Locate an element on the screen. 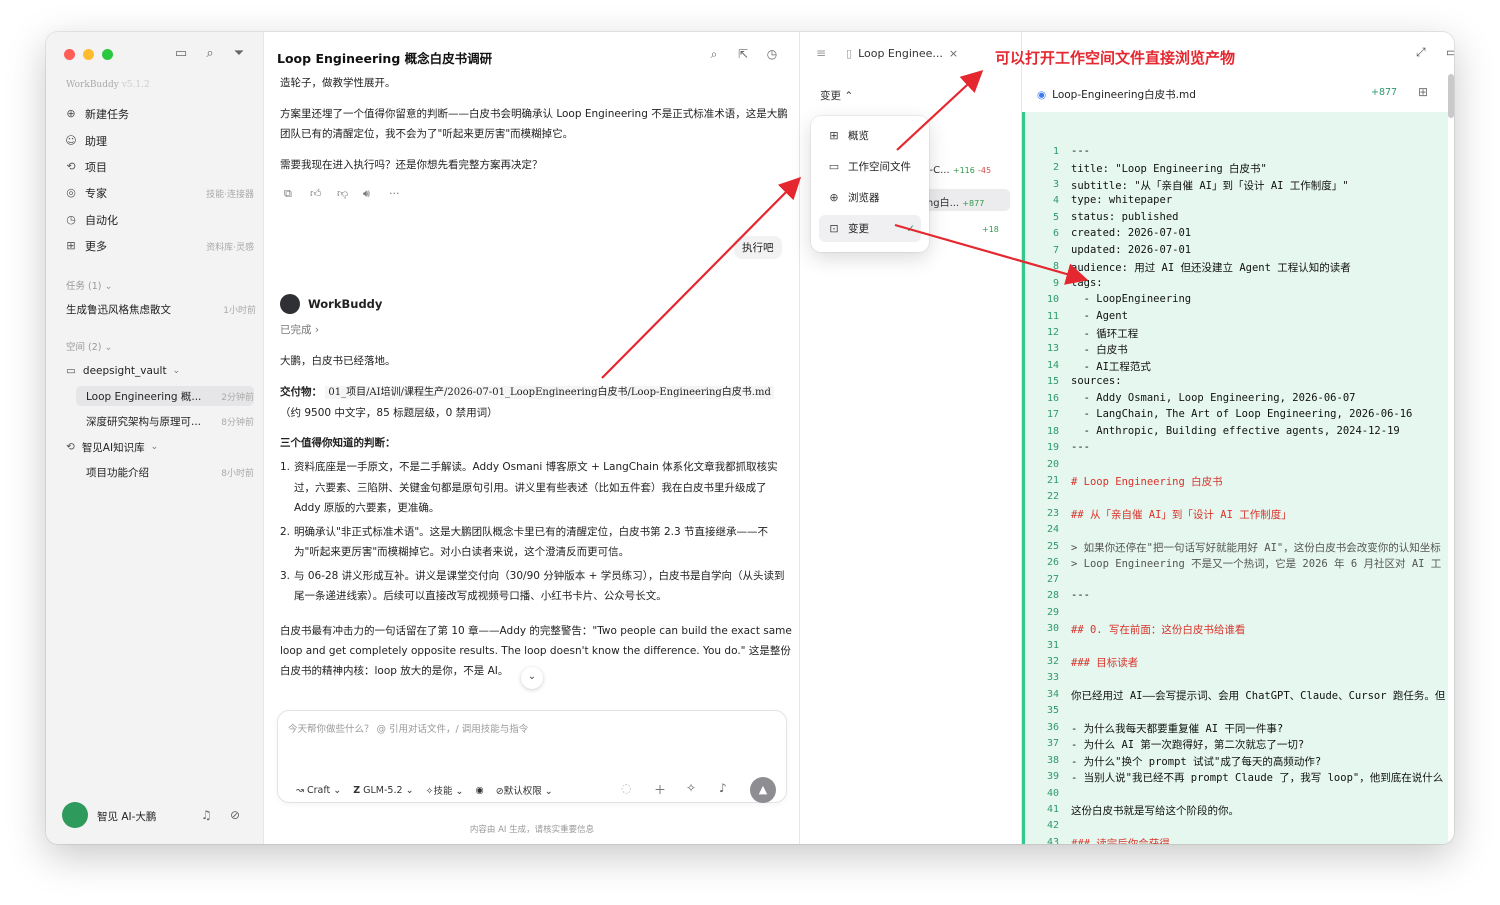  changed-file: +18 is located at coordinates (990, 229).